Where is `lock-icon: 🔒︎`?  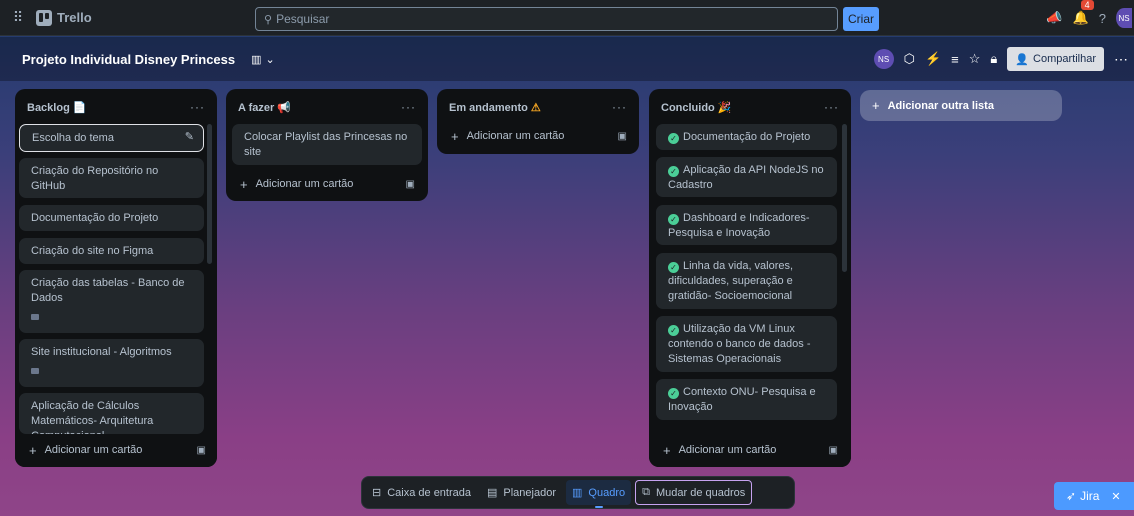
lock-icon: 🔒︎ is located at coordinates (993, 59).